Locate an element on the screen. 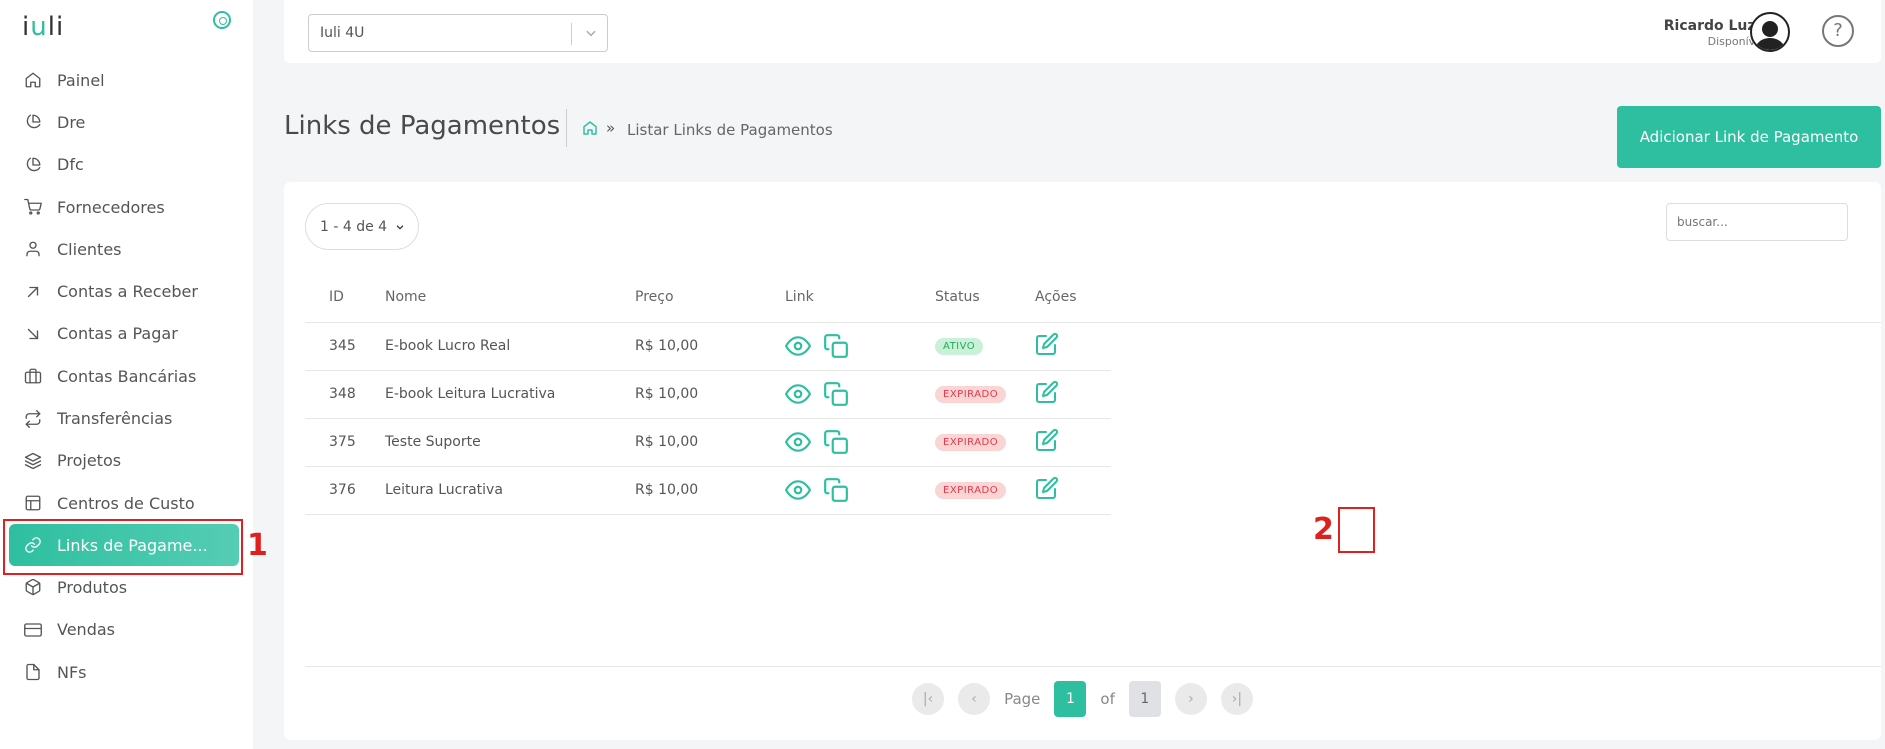 The image size is (1885, 749). add-payment-link-button: Adicionar Link de Pagamento is located at coordinates (1749, 137).